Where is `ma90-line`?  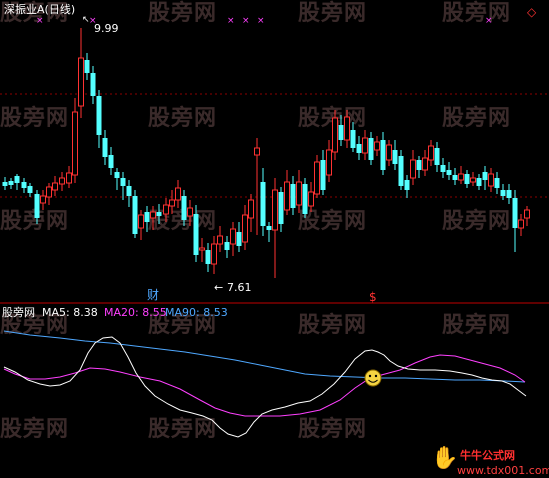 ma90-line is located at coordinates (264, 356).